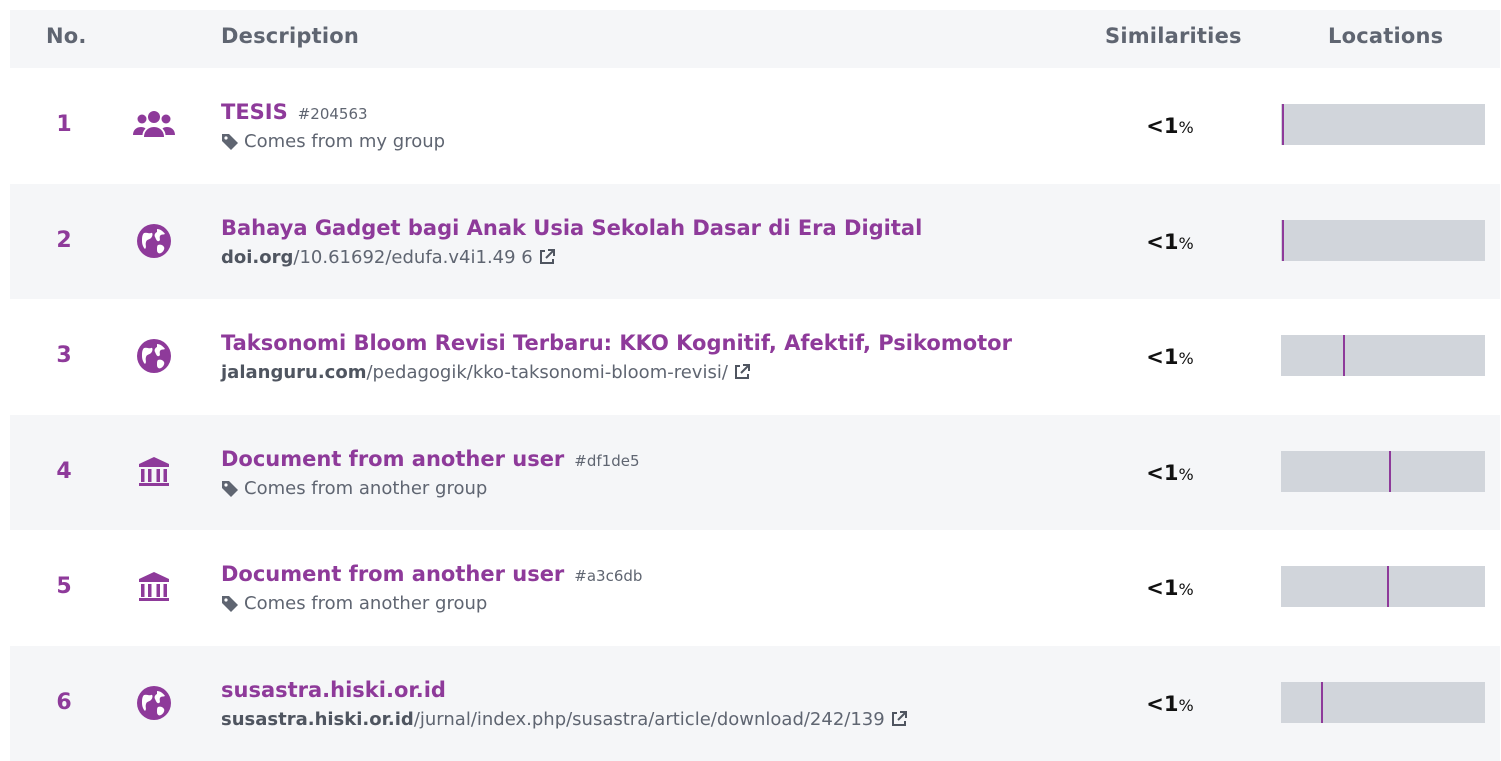  Describe the element at coordinates (64, 124) in the screenshot. I see `row-number: 1` at that location.